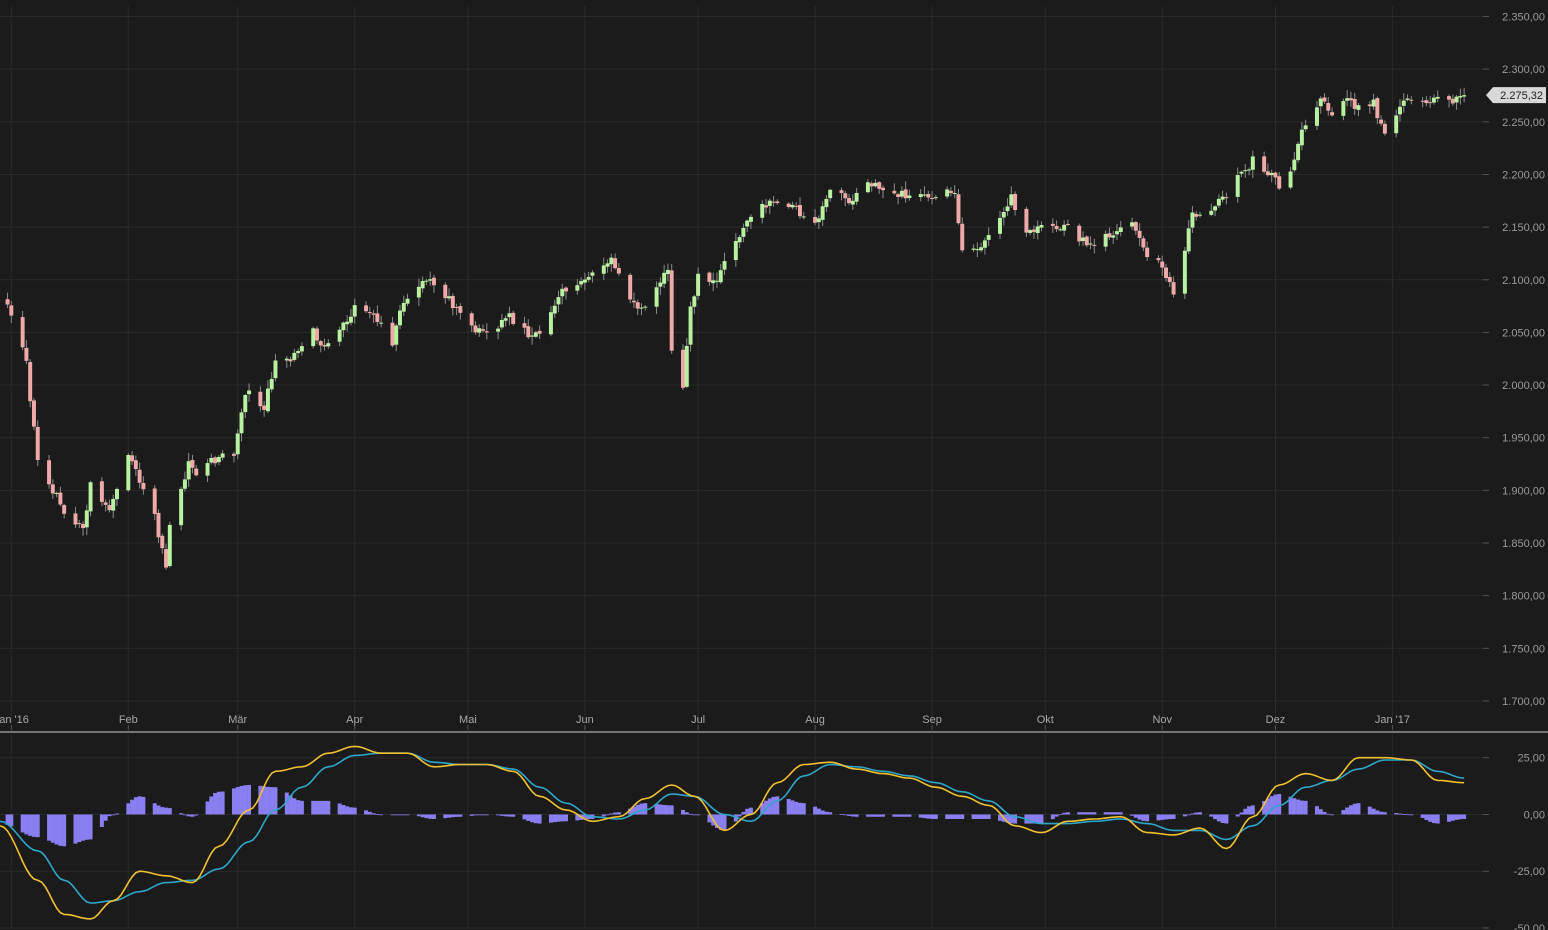  I want to click on price-tick-label: 2.350,00, so click(1523, 18).